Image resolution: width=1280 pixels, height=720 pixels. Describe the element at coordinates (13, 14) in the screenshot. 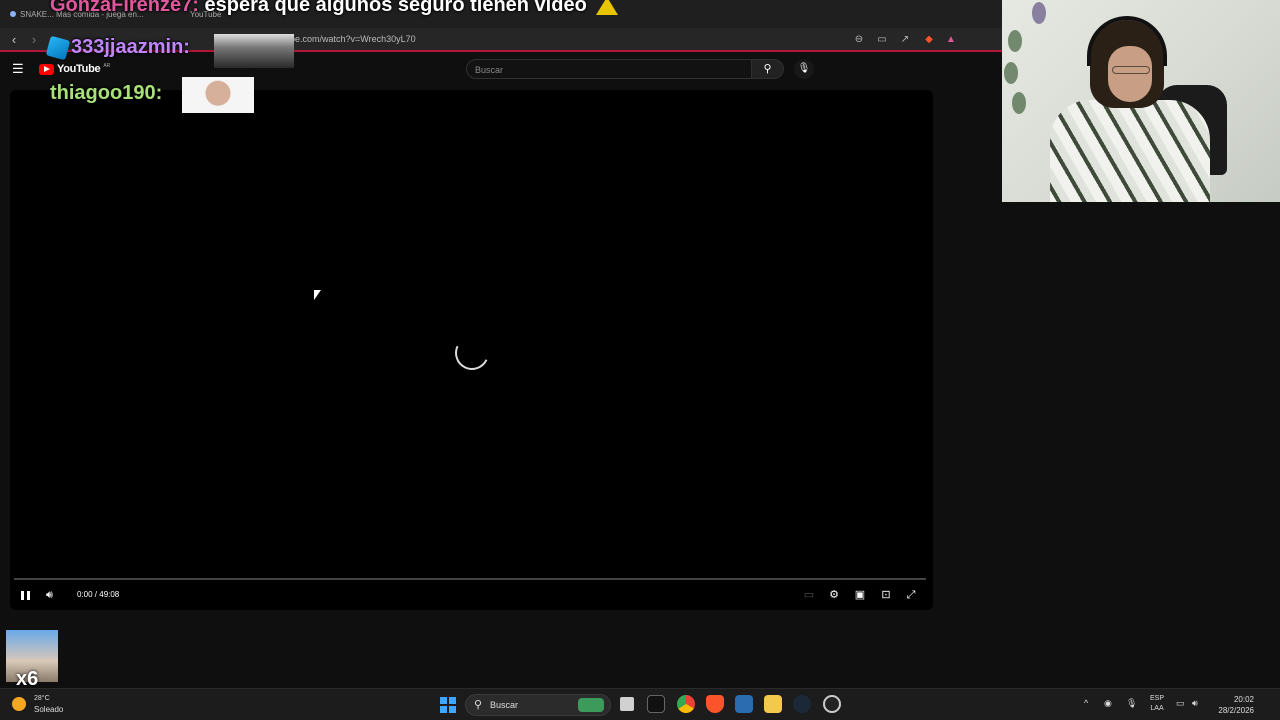

I see `tab-favicon-icon` at that location.